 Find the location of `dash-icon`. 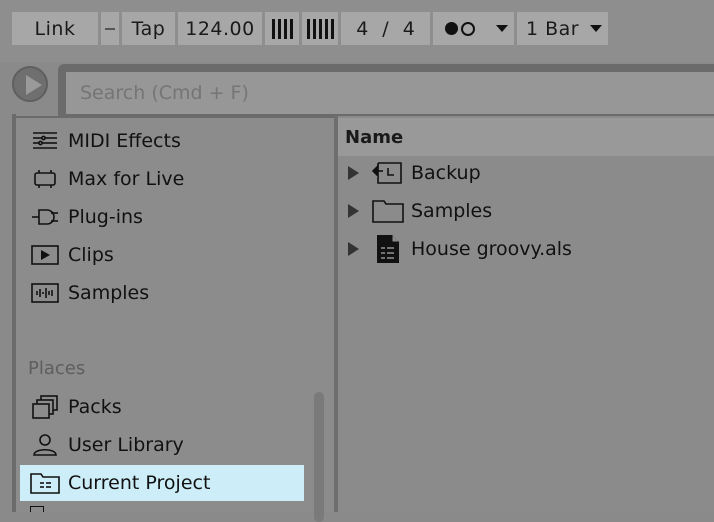

dash-icon is located at coordinates (110, 28).